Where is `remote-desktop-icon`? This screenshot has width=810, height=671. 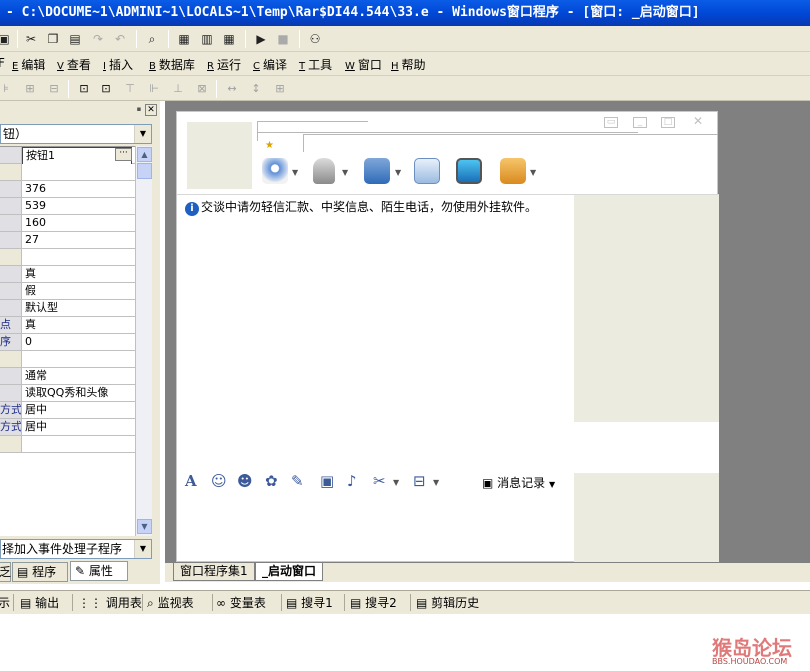 remote-desktop-icon is located at coordinates (469, 171).